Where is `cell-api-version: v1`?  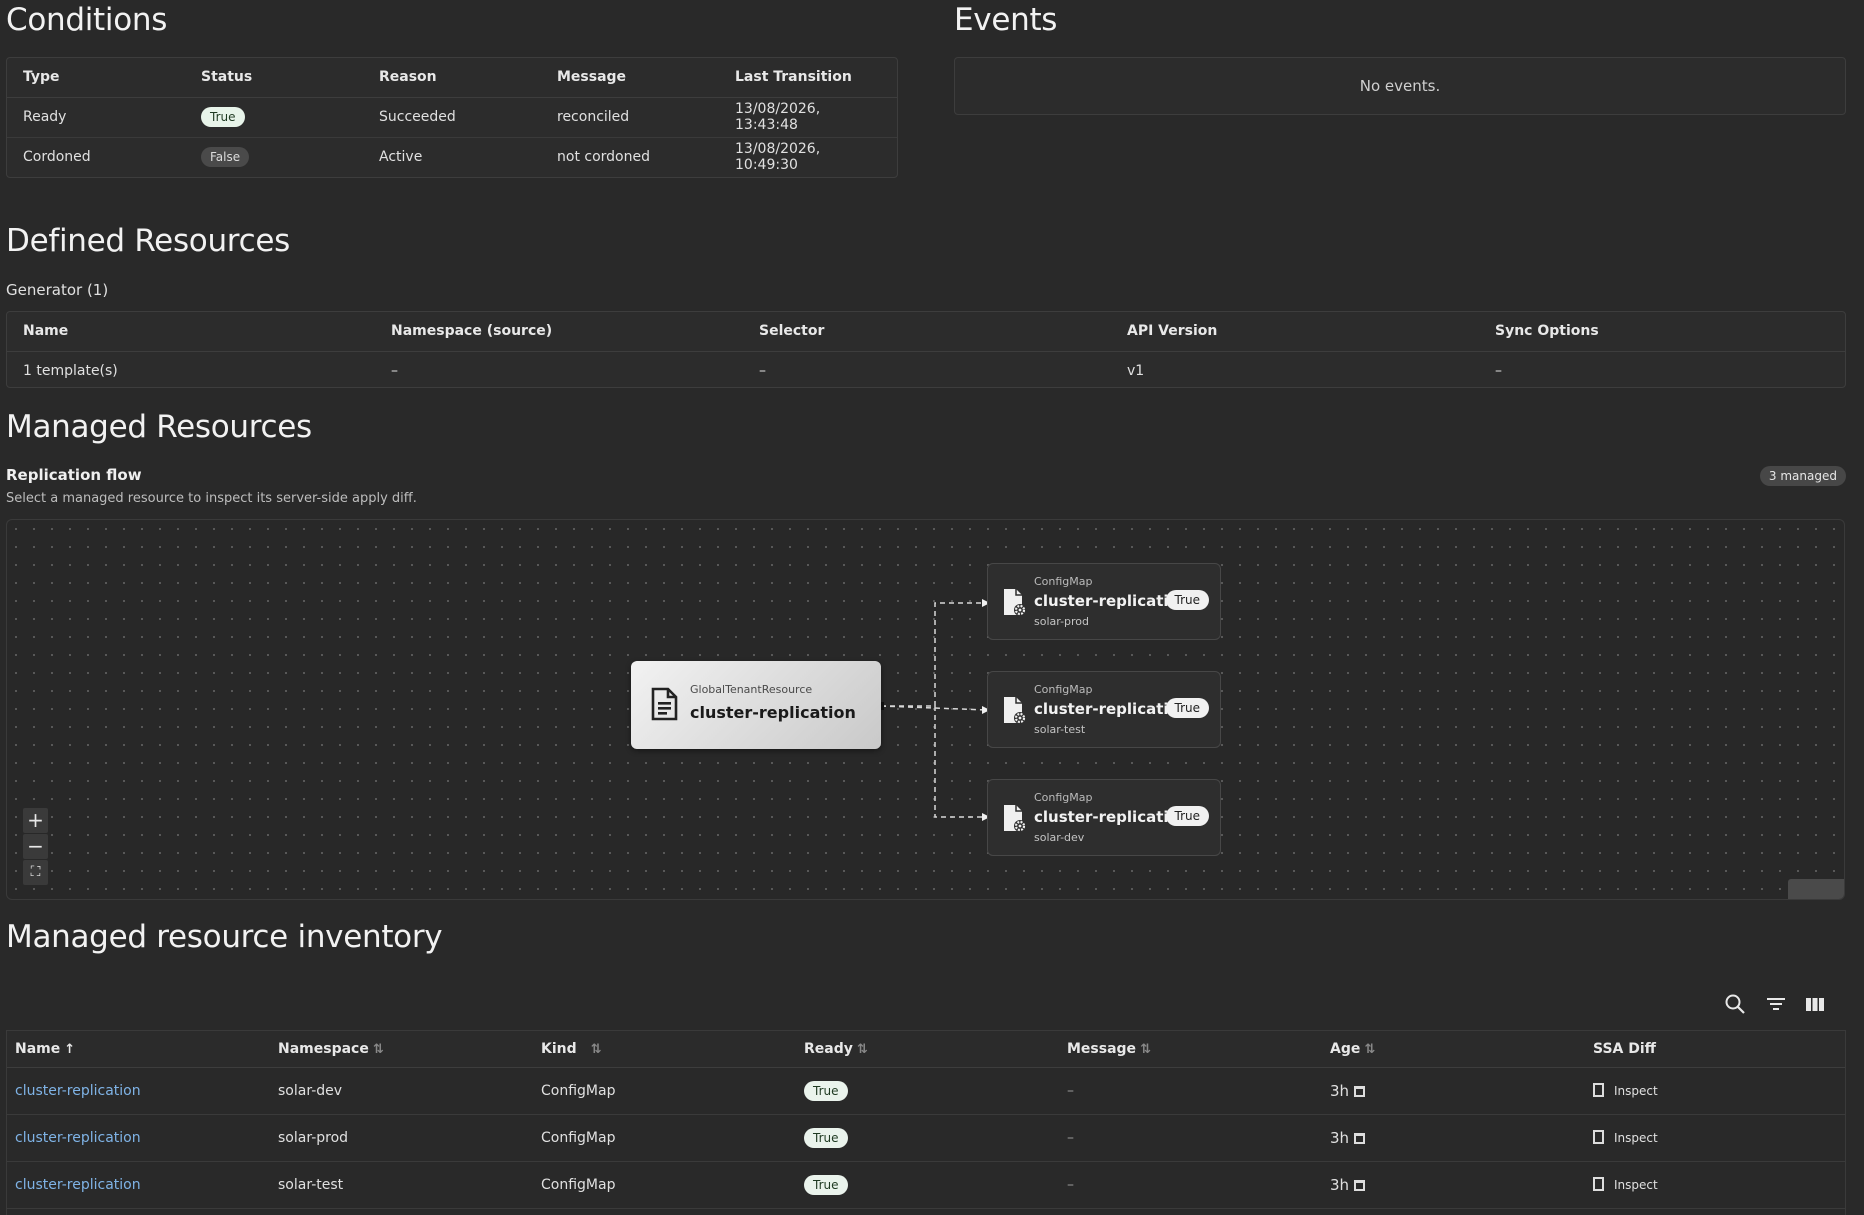 cell-api-version: v1 is located at coordinates (1136, 371).